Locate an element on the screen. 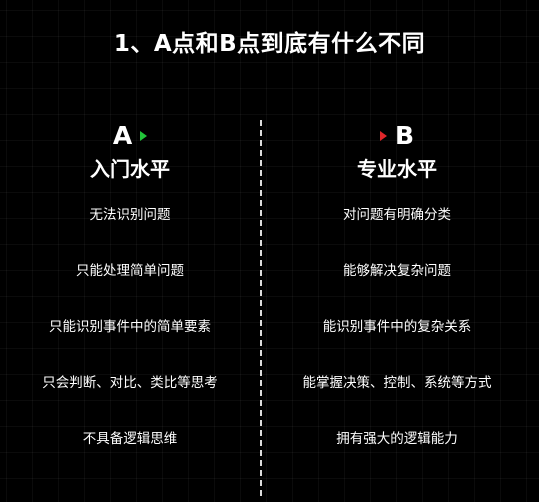 The image size is (539, 502). page-title: 1、A点和B点到底有什么不同 is located at coordinates (269, 44).